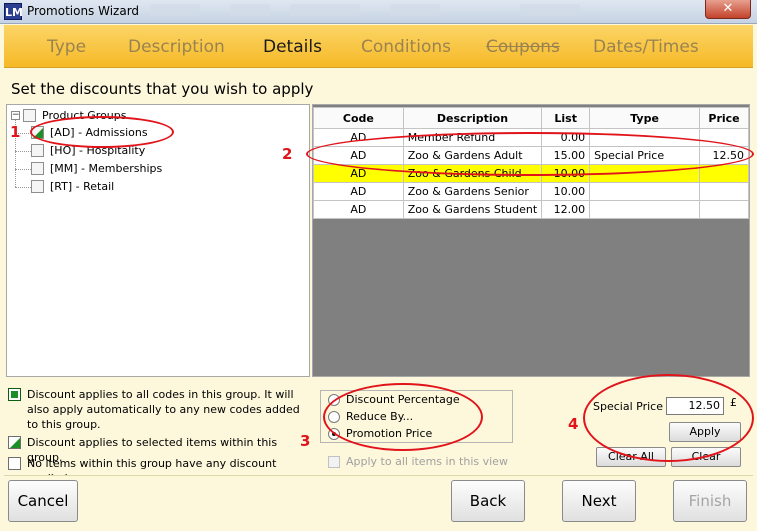  I want to click on checkbox, so click(334, 461).